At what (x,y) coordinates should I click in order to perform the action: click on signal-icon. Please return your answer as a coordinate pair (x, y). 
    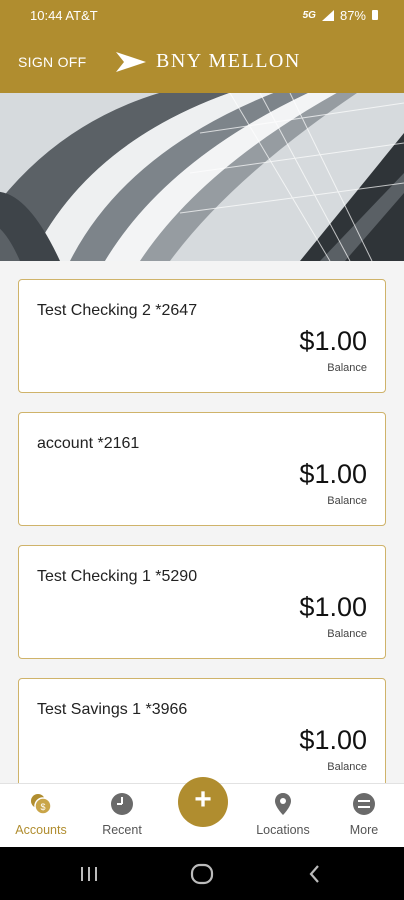
    Looking at the image, I should click on (327, 15).